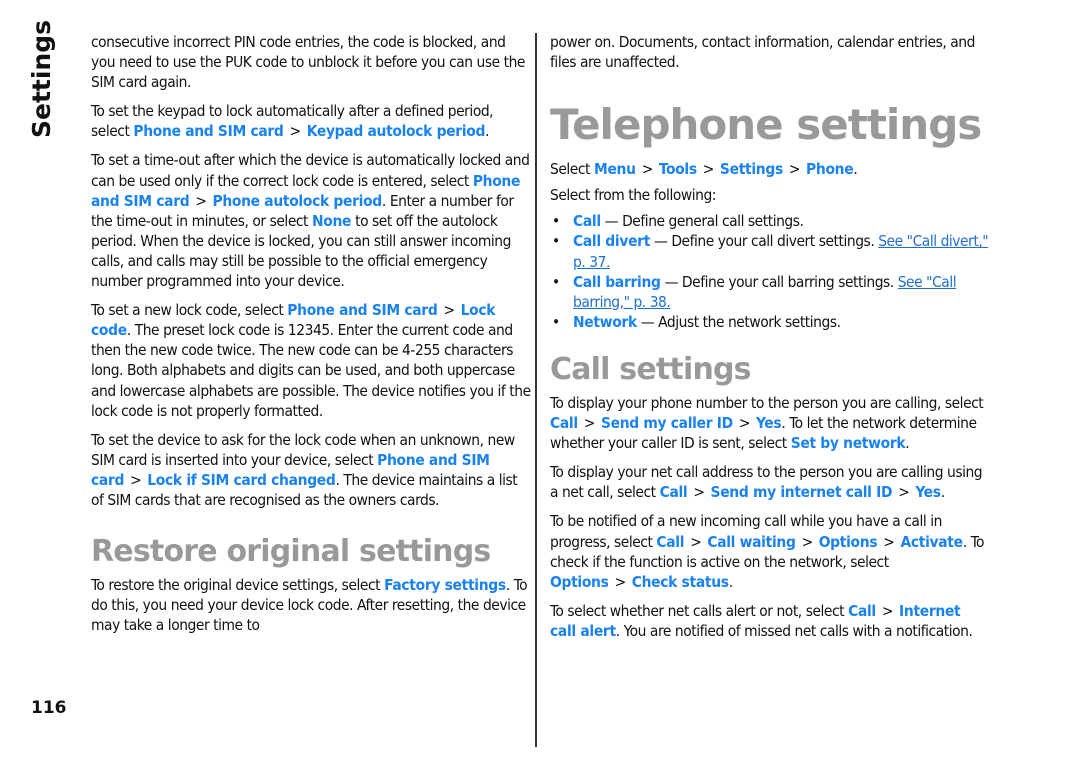  What do you see at coordinates (651, 369) in the screenshot?
I see `call-settings-heading: Call settings` at bounding box center [651, 369].